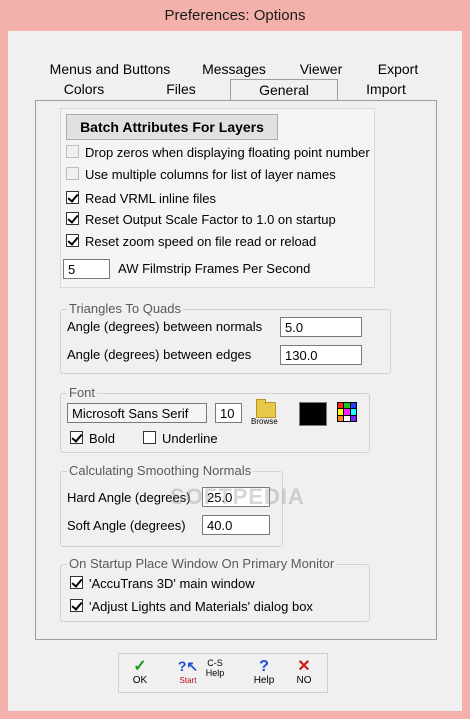 The height and width of the screenshot is (719, 470). Describe the element at coordinates (304, 666) in the screenshot. I see `x-icon: ✕` at that location.